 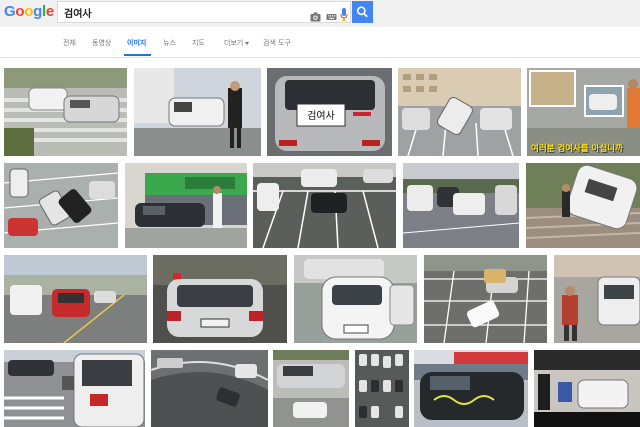 I want to click on rear-sign-text: 검여사, so click(x=321, y=116).